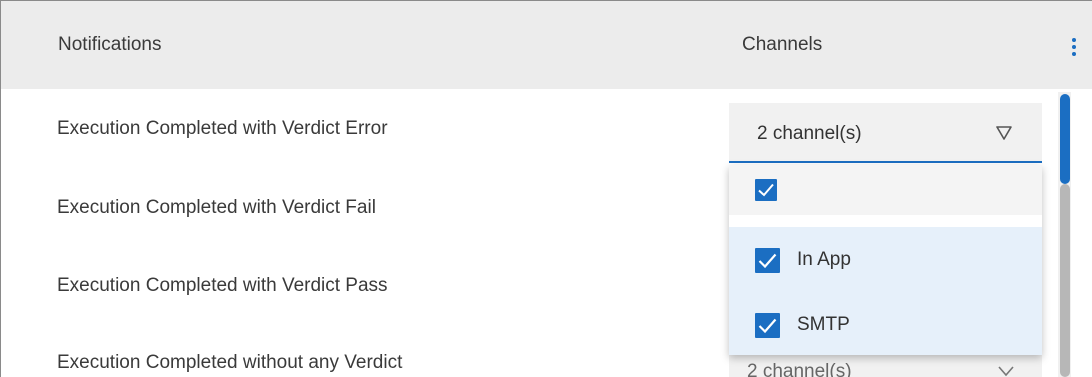  I want to click on channel-select: 2 channel(s), so click(885, 133).